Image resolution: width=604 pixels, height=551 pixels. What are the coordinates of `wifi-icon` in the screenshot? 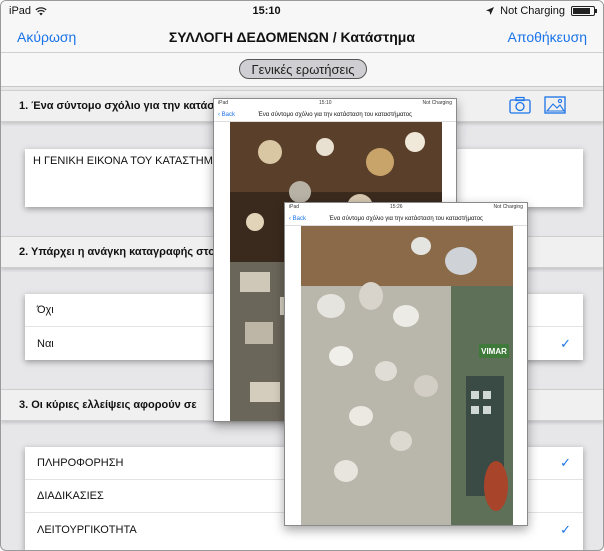 It's located at (41, 10).